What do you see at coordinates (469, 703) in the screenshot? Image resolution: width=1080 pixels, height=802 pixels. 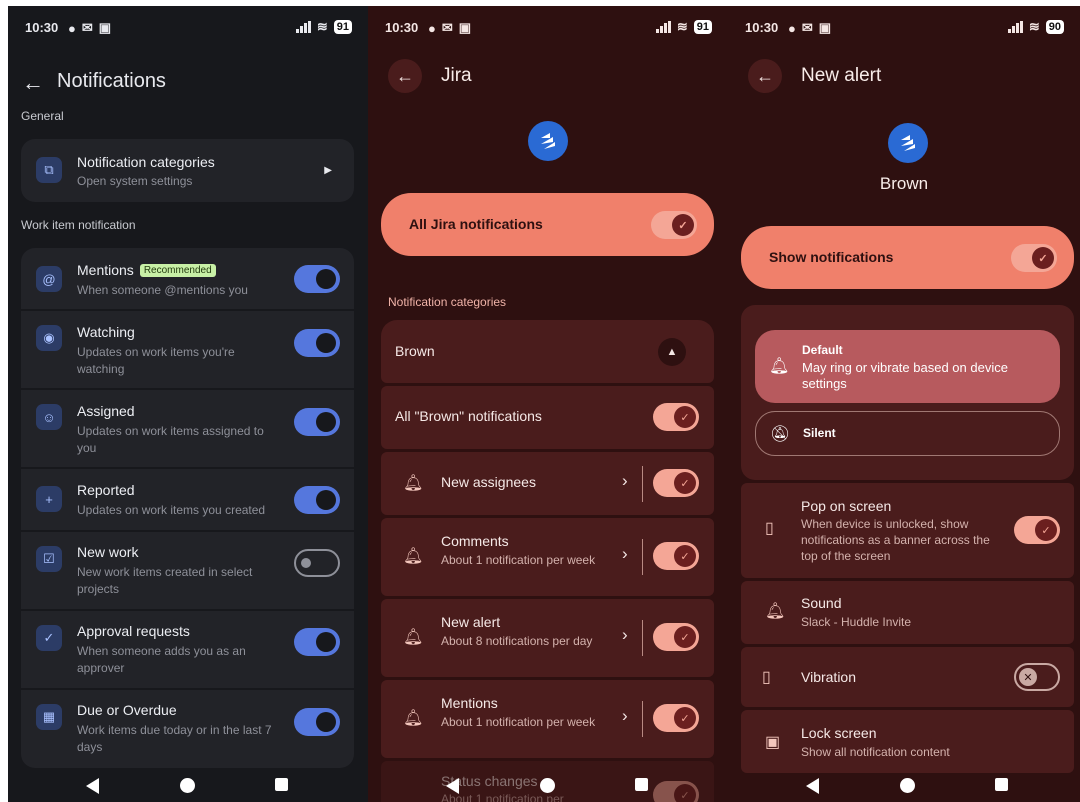 I see `channel-title: Mentions` at bounding box center [469, 703].